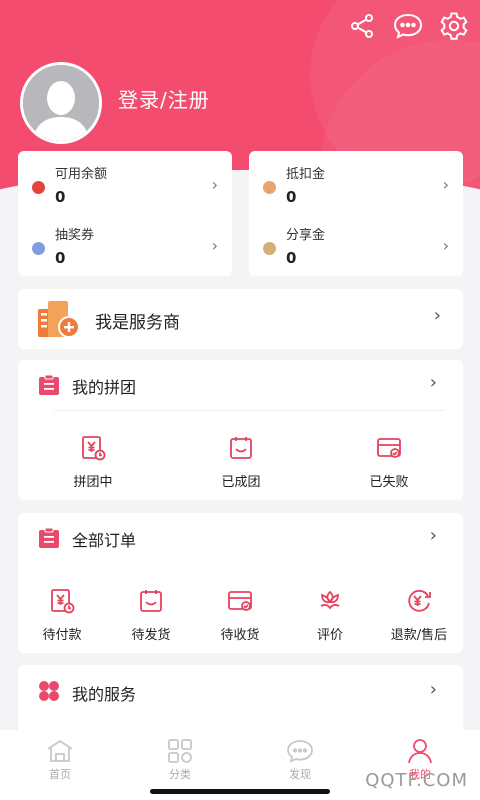 The width and height of the screenshot is (480, 800). Describe the element at coordinates (330, 615) in the screenshot. I see `order-status-review: 评价` at that location.